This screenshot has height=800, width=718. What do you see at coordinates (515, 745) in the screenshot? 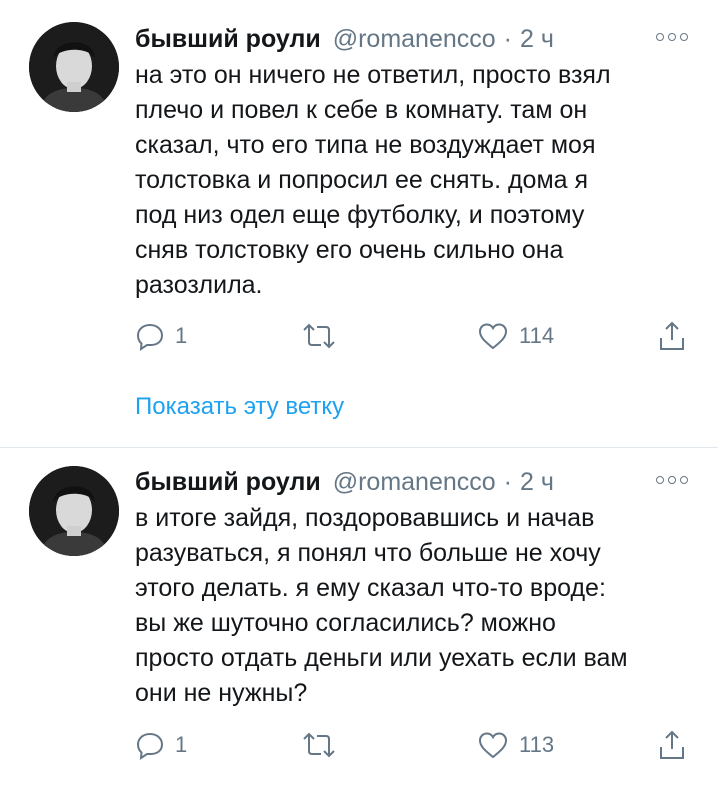
I see `like-button: 113` at bounding box center [515, 745].